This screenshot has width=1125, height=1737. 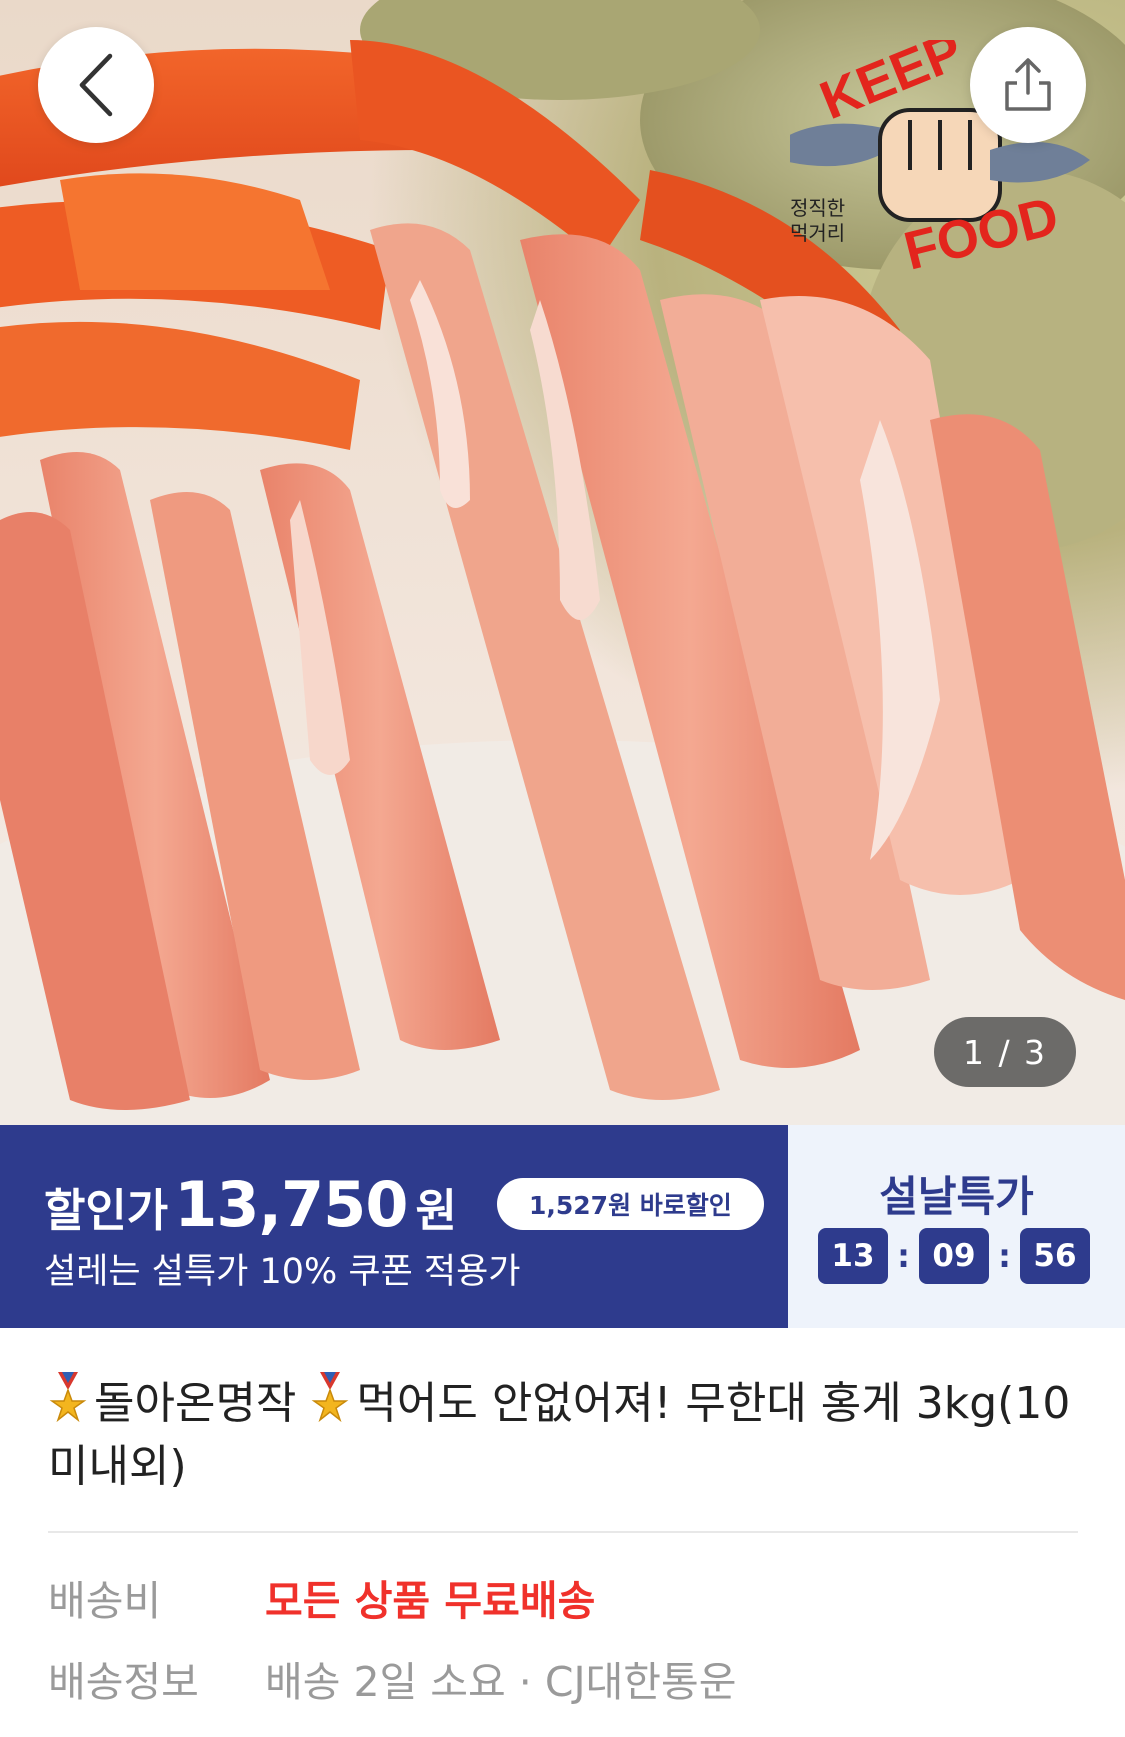 I want to click on svg-text: 먹거리, so click(x=817, y=233).